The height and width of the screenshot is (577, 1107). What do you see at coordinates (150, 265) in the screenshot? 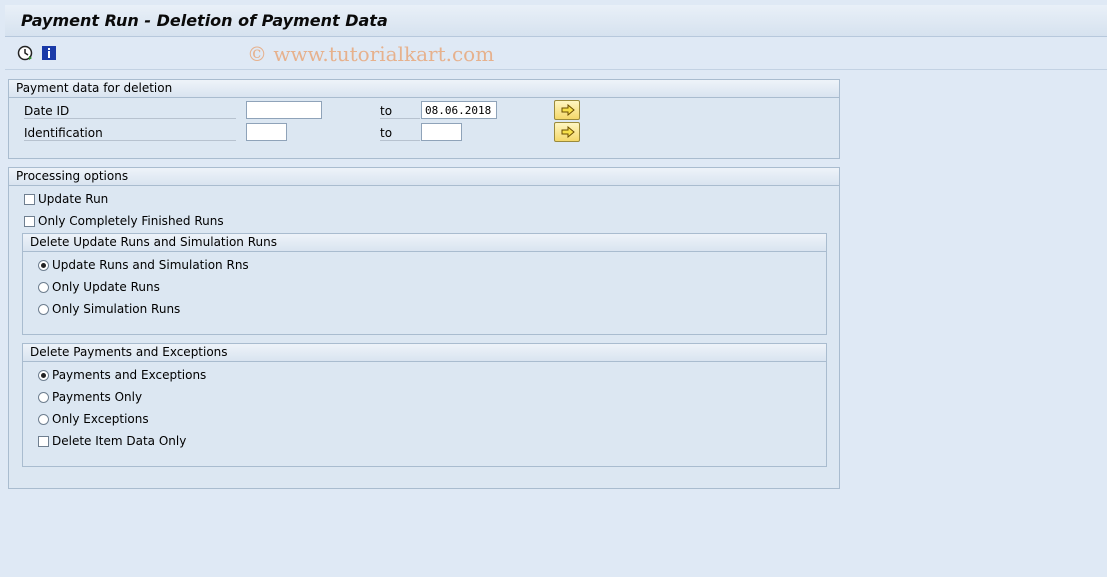
I see `radio-label: Update Runs and Simulation Rns` at bounding box center [150, 265].